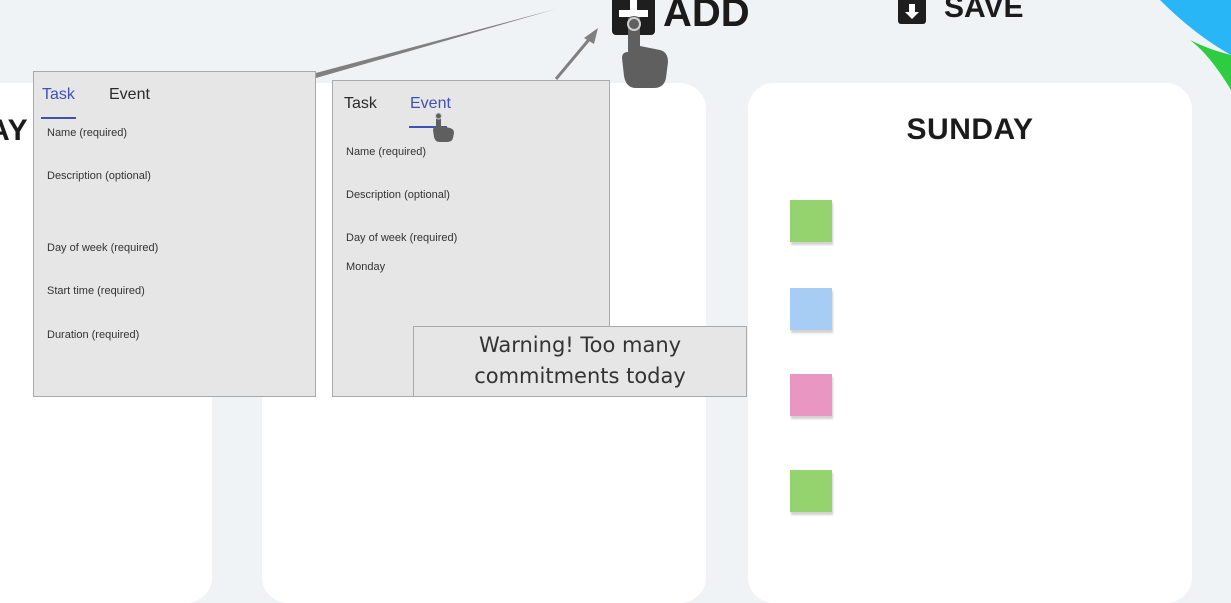  What do you see at coordinates (811, 309) in the screenshot?
I see `sticky-note-blue` at bounding box center [811, 309].